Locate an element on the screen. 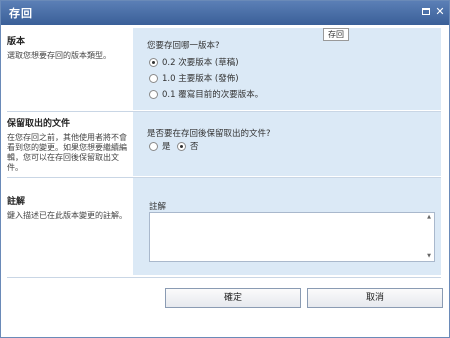 This screenshot has height=338, width=450. version-option-label: 0.2 次要版本 (草稿) is located at coordinates (200, 63).